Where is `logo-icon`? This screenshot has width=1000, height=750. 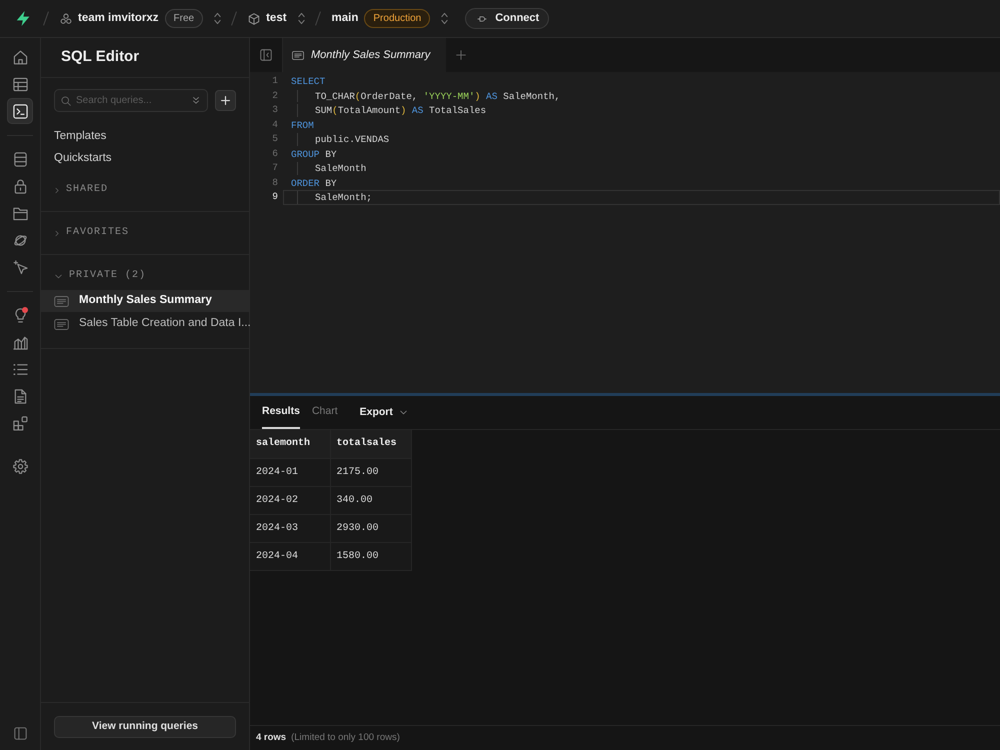
logo-icon is located at coordinates (23, 18).